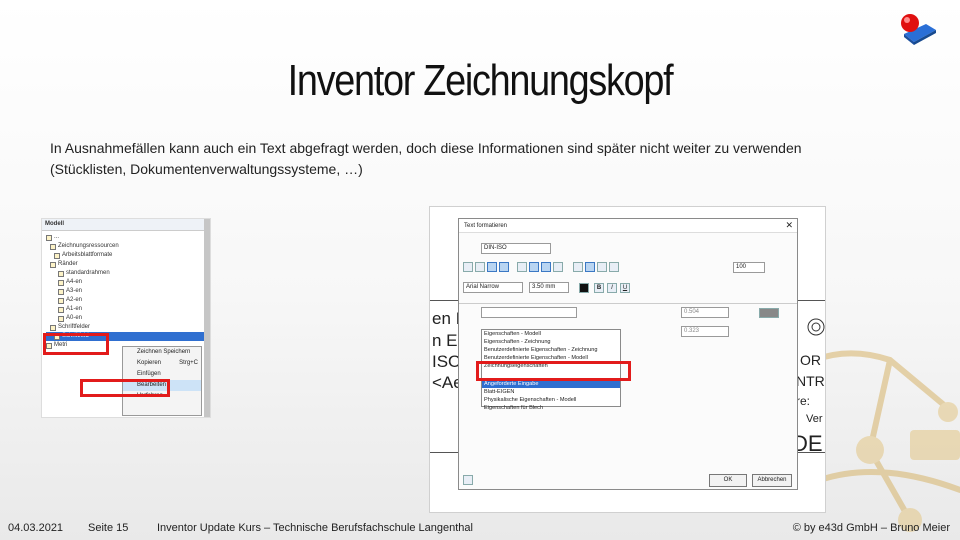  I want to click on tree-item: A2-en, so click(125, 300).